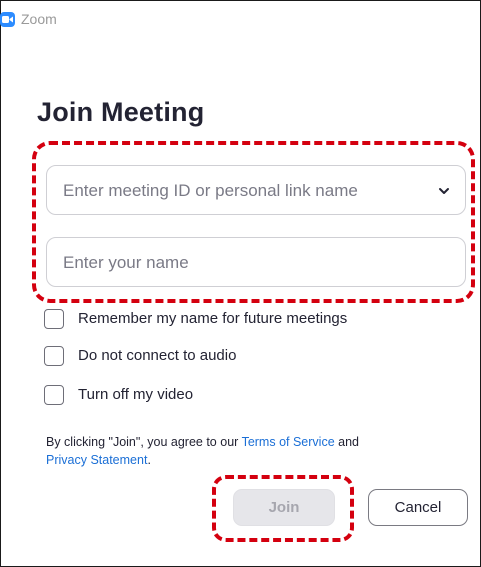  I want to click on terms-of-service-link: Terms of Service, so click(288, 442).